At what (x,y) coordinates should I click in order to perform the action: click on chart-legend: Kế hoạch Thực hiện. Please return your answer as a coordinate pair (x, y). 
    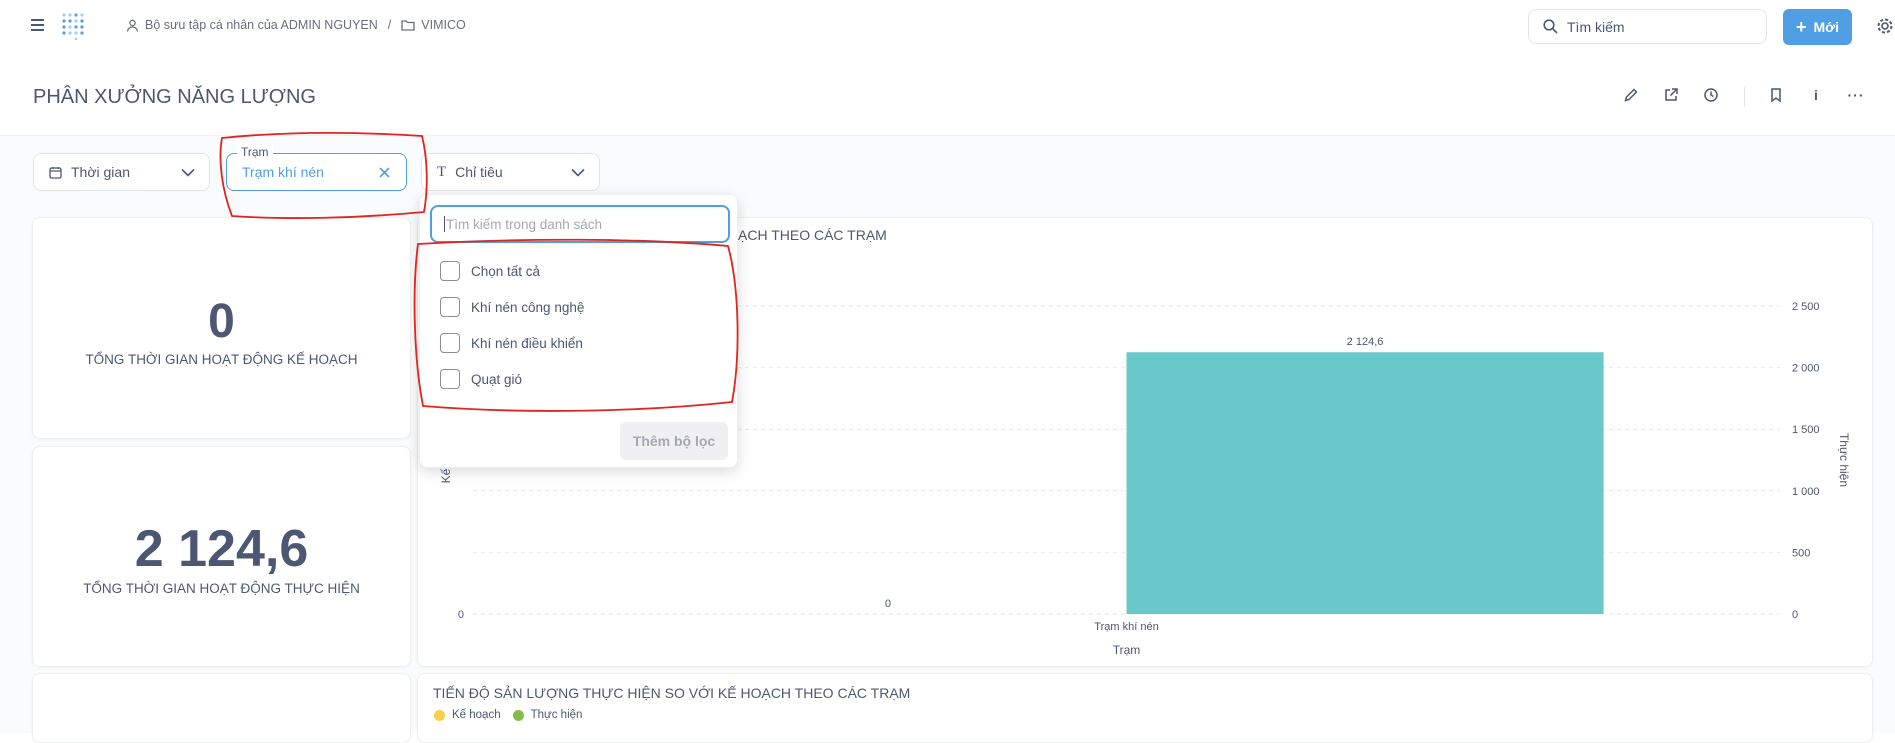
    Looking at the image, I should click on (508, 715).